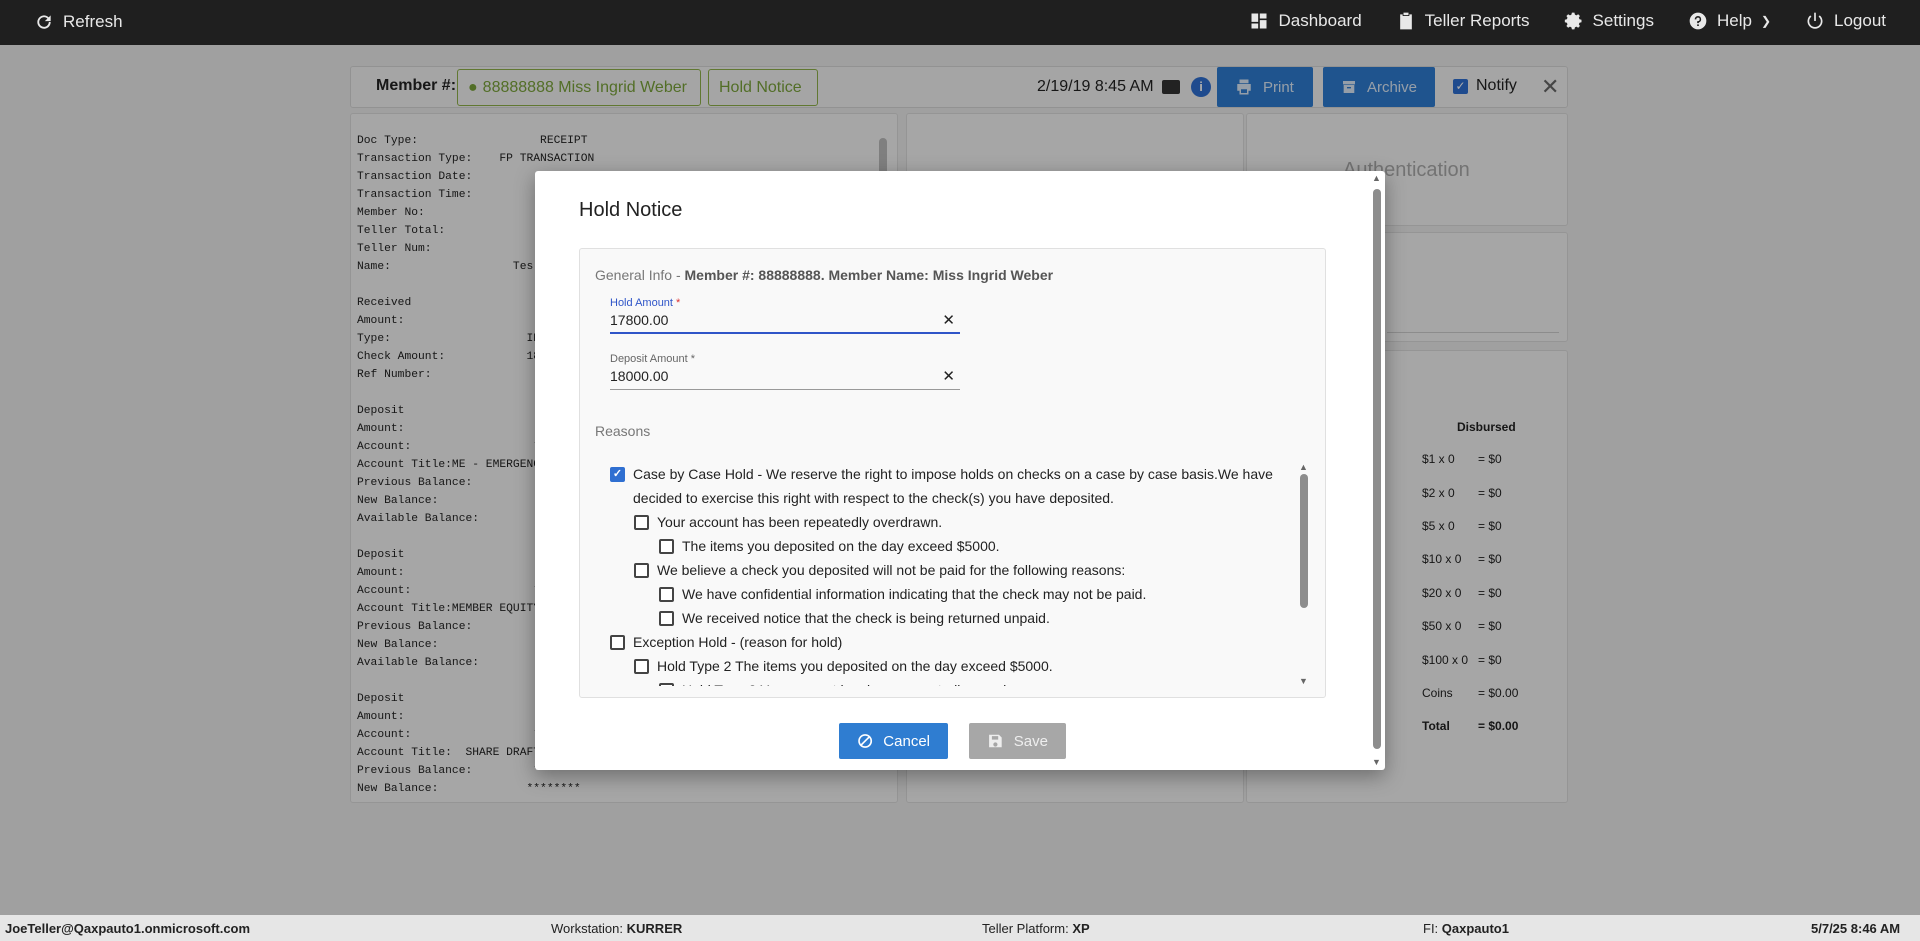  What do you see at coordinates (617, 928) in the screenshot?
I see `status-workstation: Workstation: KURRER` at bounding box center [617, 928].